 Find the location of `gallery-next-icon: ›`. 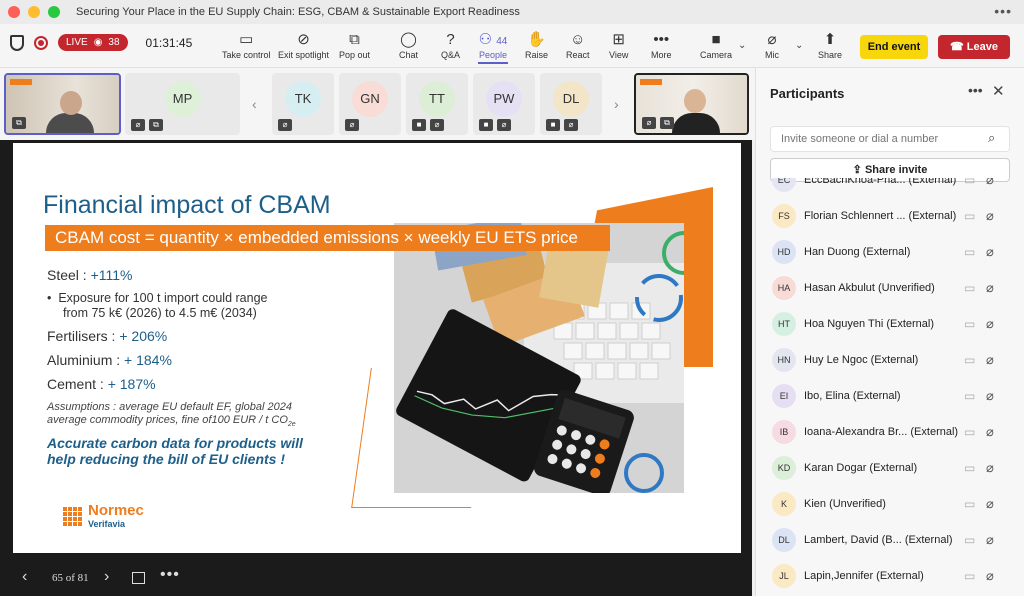

gallery-next-icon: › is located at coordinates (616, 104).